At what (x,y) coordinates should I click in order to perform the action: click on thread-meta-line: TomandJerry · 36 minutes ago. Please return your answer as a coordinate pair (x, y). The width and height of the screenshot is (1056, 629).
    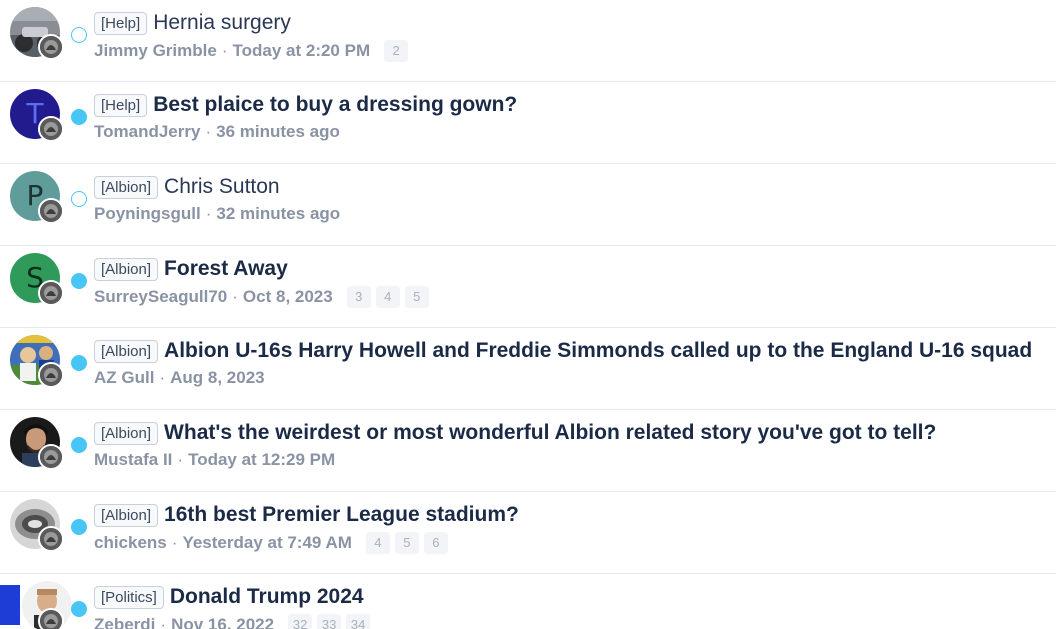
    Looking at the image, I should click on (217, 132).